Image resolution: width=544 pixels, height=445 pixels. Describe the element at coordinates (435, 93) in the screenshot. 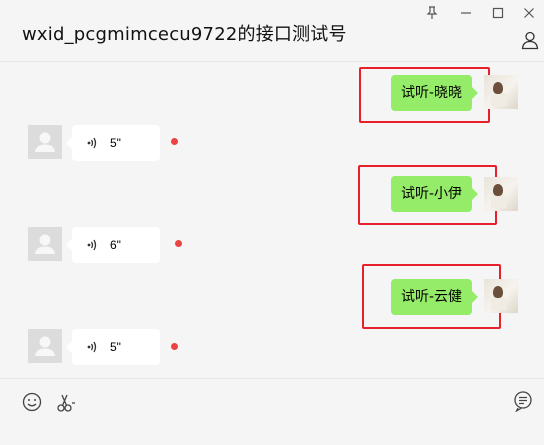

I see `message-bubble: 试听-晓晓` at that location.